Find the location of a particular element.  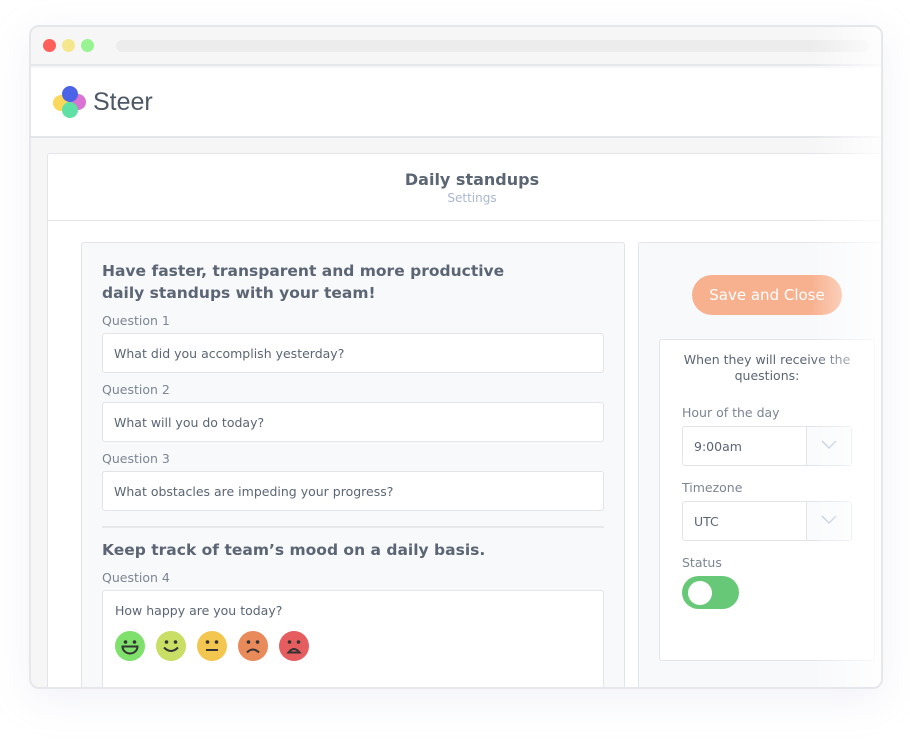

schedule-title: When they will receive the questions: is located at coordinates (767, 367).